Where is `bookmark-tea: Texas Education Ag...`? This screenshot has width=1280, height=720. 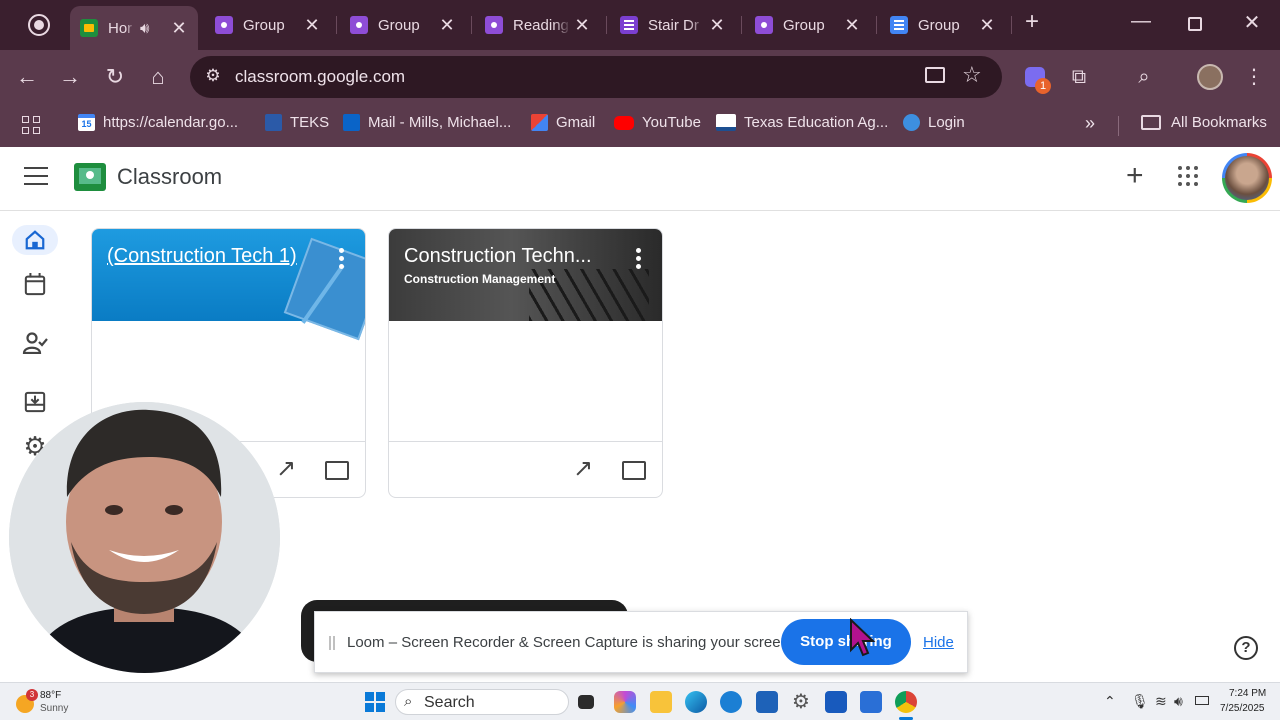
bookmark-tea: Texas Education Ag... is located at coordinates (802, 122).